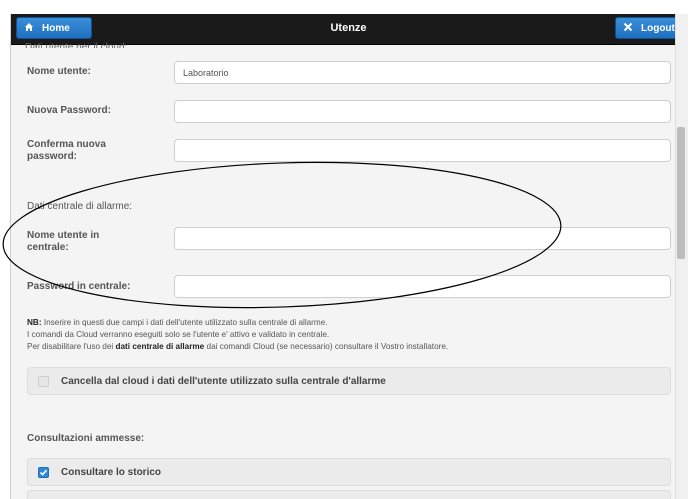 The height and width of the screenshot is (499, 698). I want to click on top-bar: Home Utenze Logout, so click(348, 29).